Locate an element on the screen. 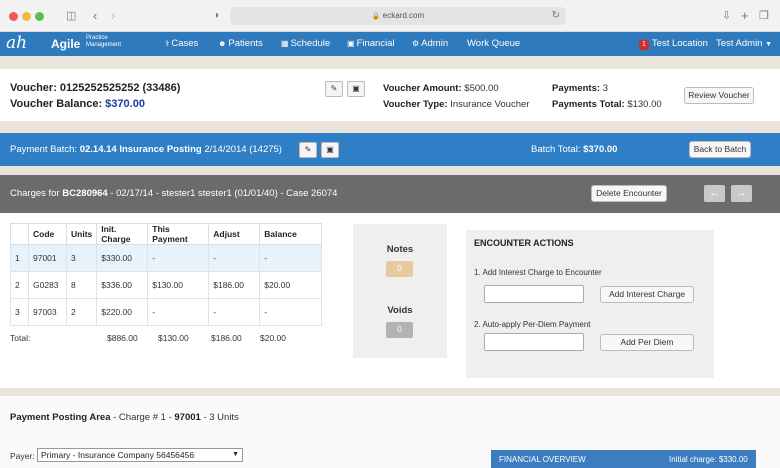  voucher-balance: Voucher Balance: $370.00 is located at coordinates (77, 104).